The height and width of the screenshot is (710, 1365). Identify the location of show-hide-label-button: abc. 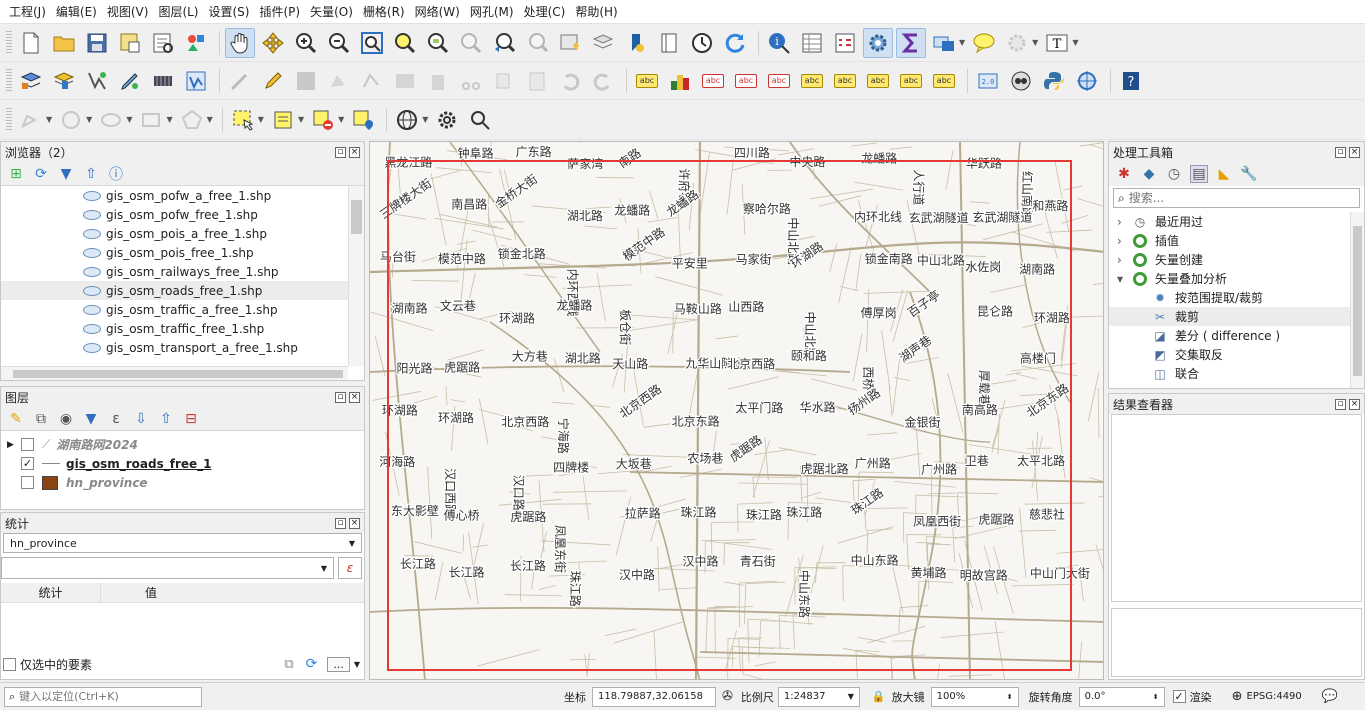
(779, 81).